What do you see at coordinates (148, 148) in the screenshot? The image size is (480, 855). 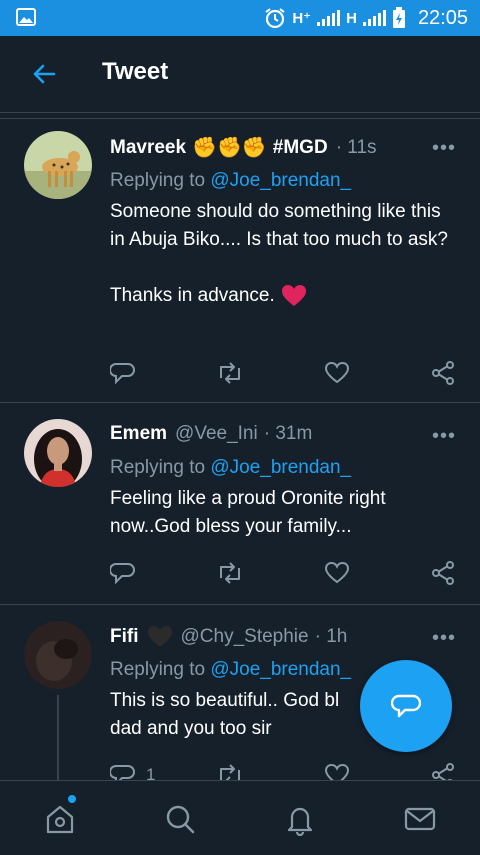 I see `display-name: Mavreek` at bounding box center [148, 148].